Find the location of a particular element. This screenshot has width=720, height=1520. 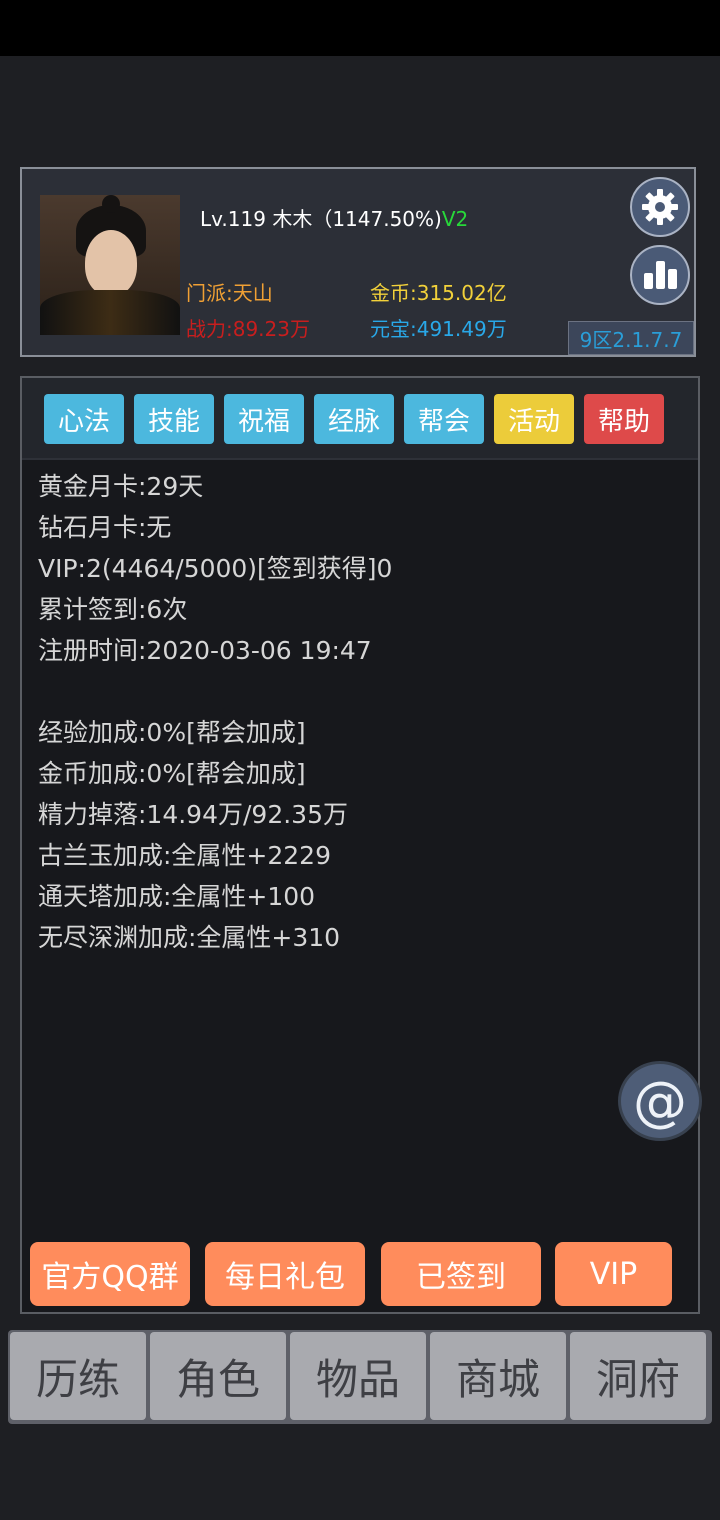

vip-button: VIP is located at coordinates (613, 1274).